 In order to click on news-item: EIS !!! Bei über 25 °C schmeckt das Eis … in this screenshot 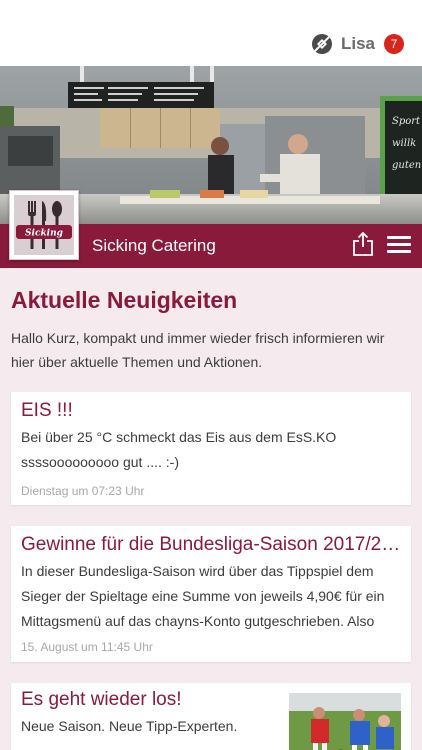, I will do `click(211, 448)`.